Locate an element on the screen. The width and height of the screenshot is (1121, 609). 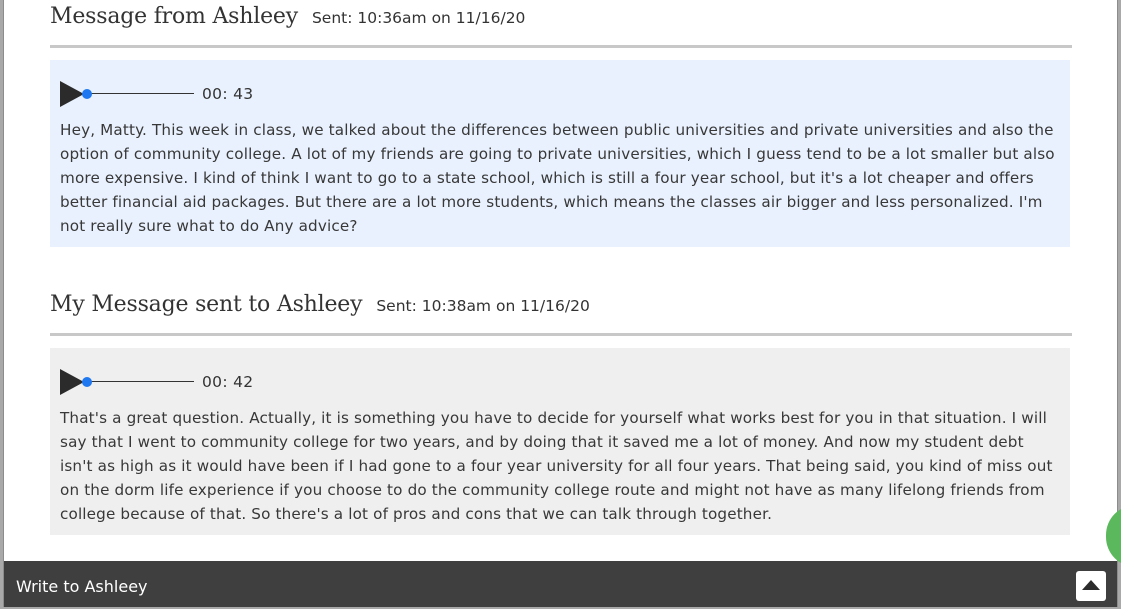
compose-bar: Write to Ashleey is located at coordinates (560, 584).